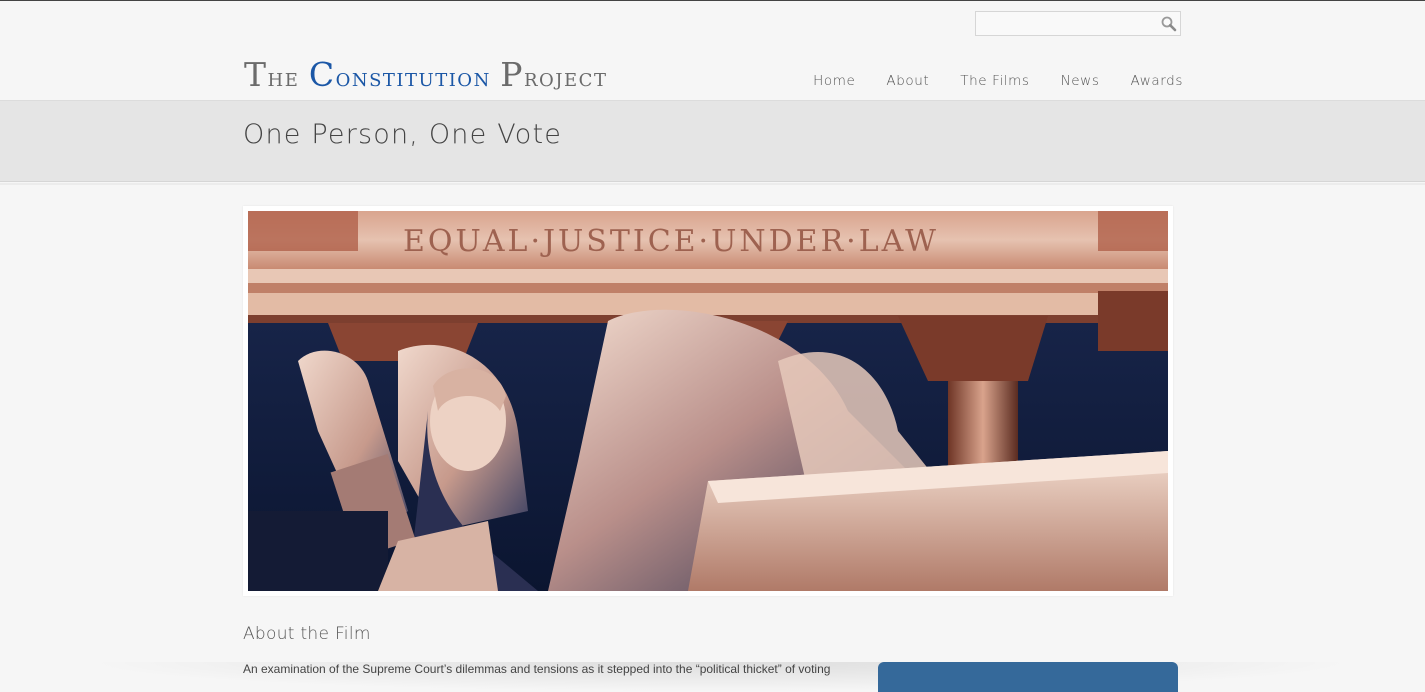 This screenshot has height=692, width=1425. I want to click on search-icon, so click(1169, 24).